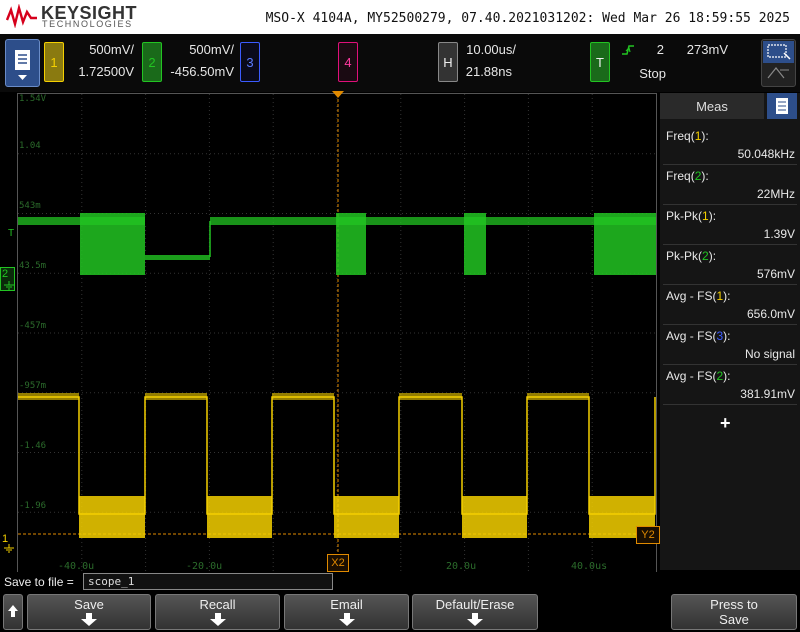 Image resolution: width=800 pixels, height=632 pixels. What do you see at coordinates (600, 62) in the screenshot?
I see `trigger-button: T` at bounding box center [600, 62].